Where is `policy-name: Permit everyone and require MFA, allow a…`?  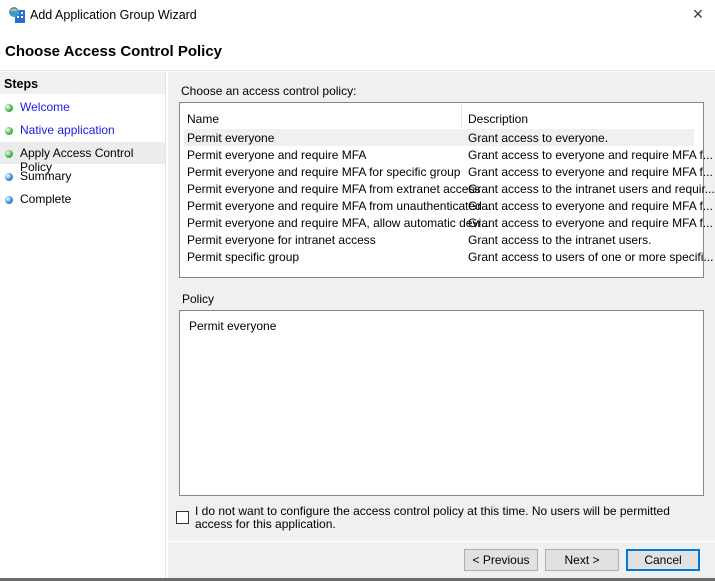
policy-name: Permit everyone and require MFA, allow a… is located at coordinates (339, 223).